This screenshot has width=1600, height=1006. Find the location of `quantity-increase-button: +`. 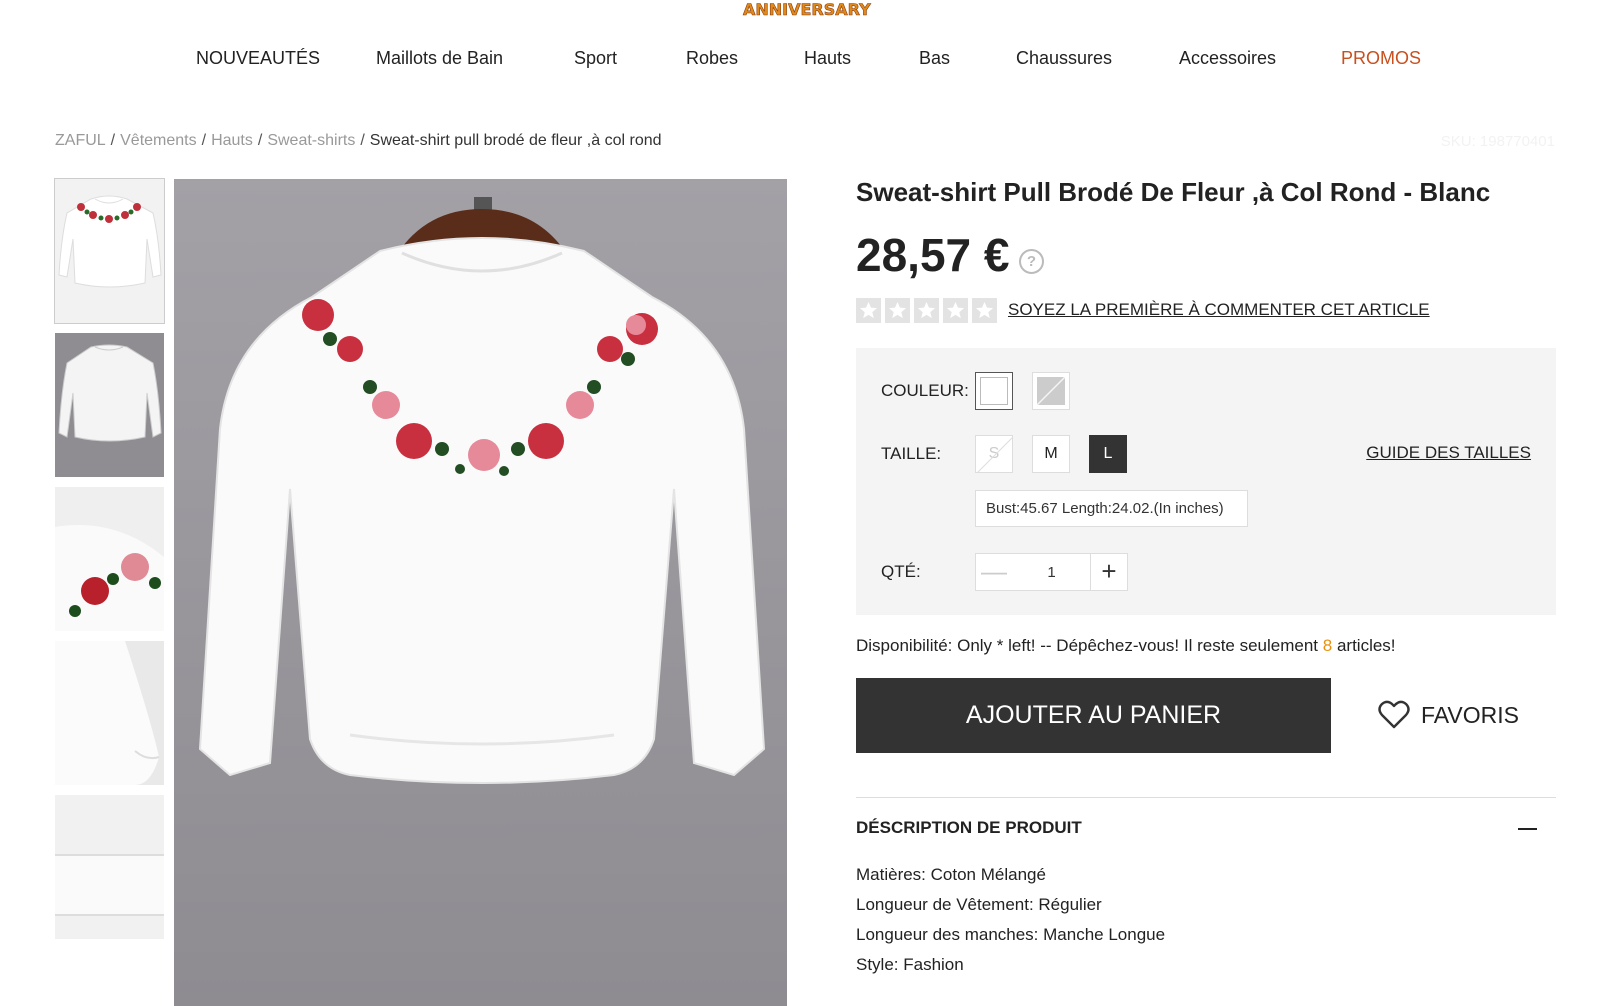

quantity-increase-button: + is located at coordinates (1109, 572).